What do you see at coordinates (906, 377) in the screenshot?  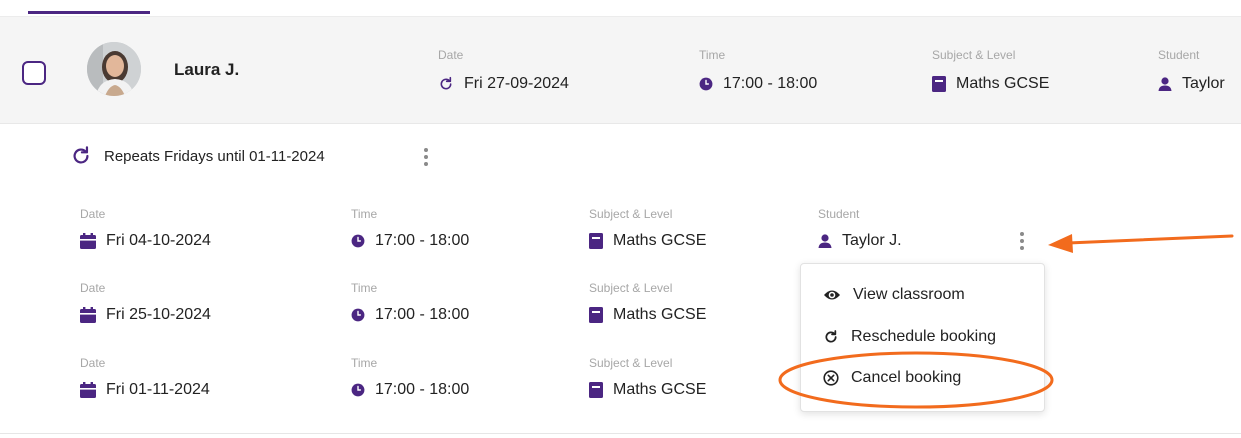 I see `cancel-booking-label: Cancel booking` at bounding box center [906, 377].